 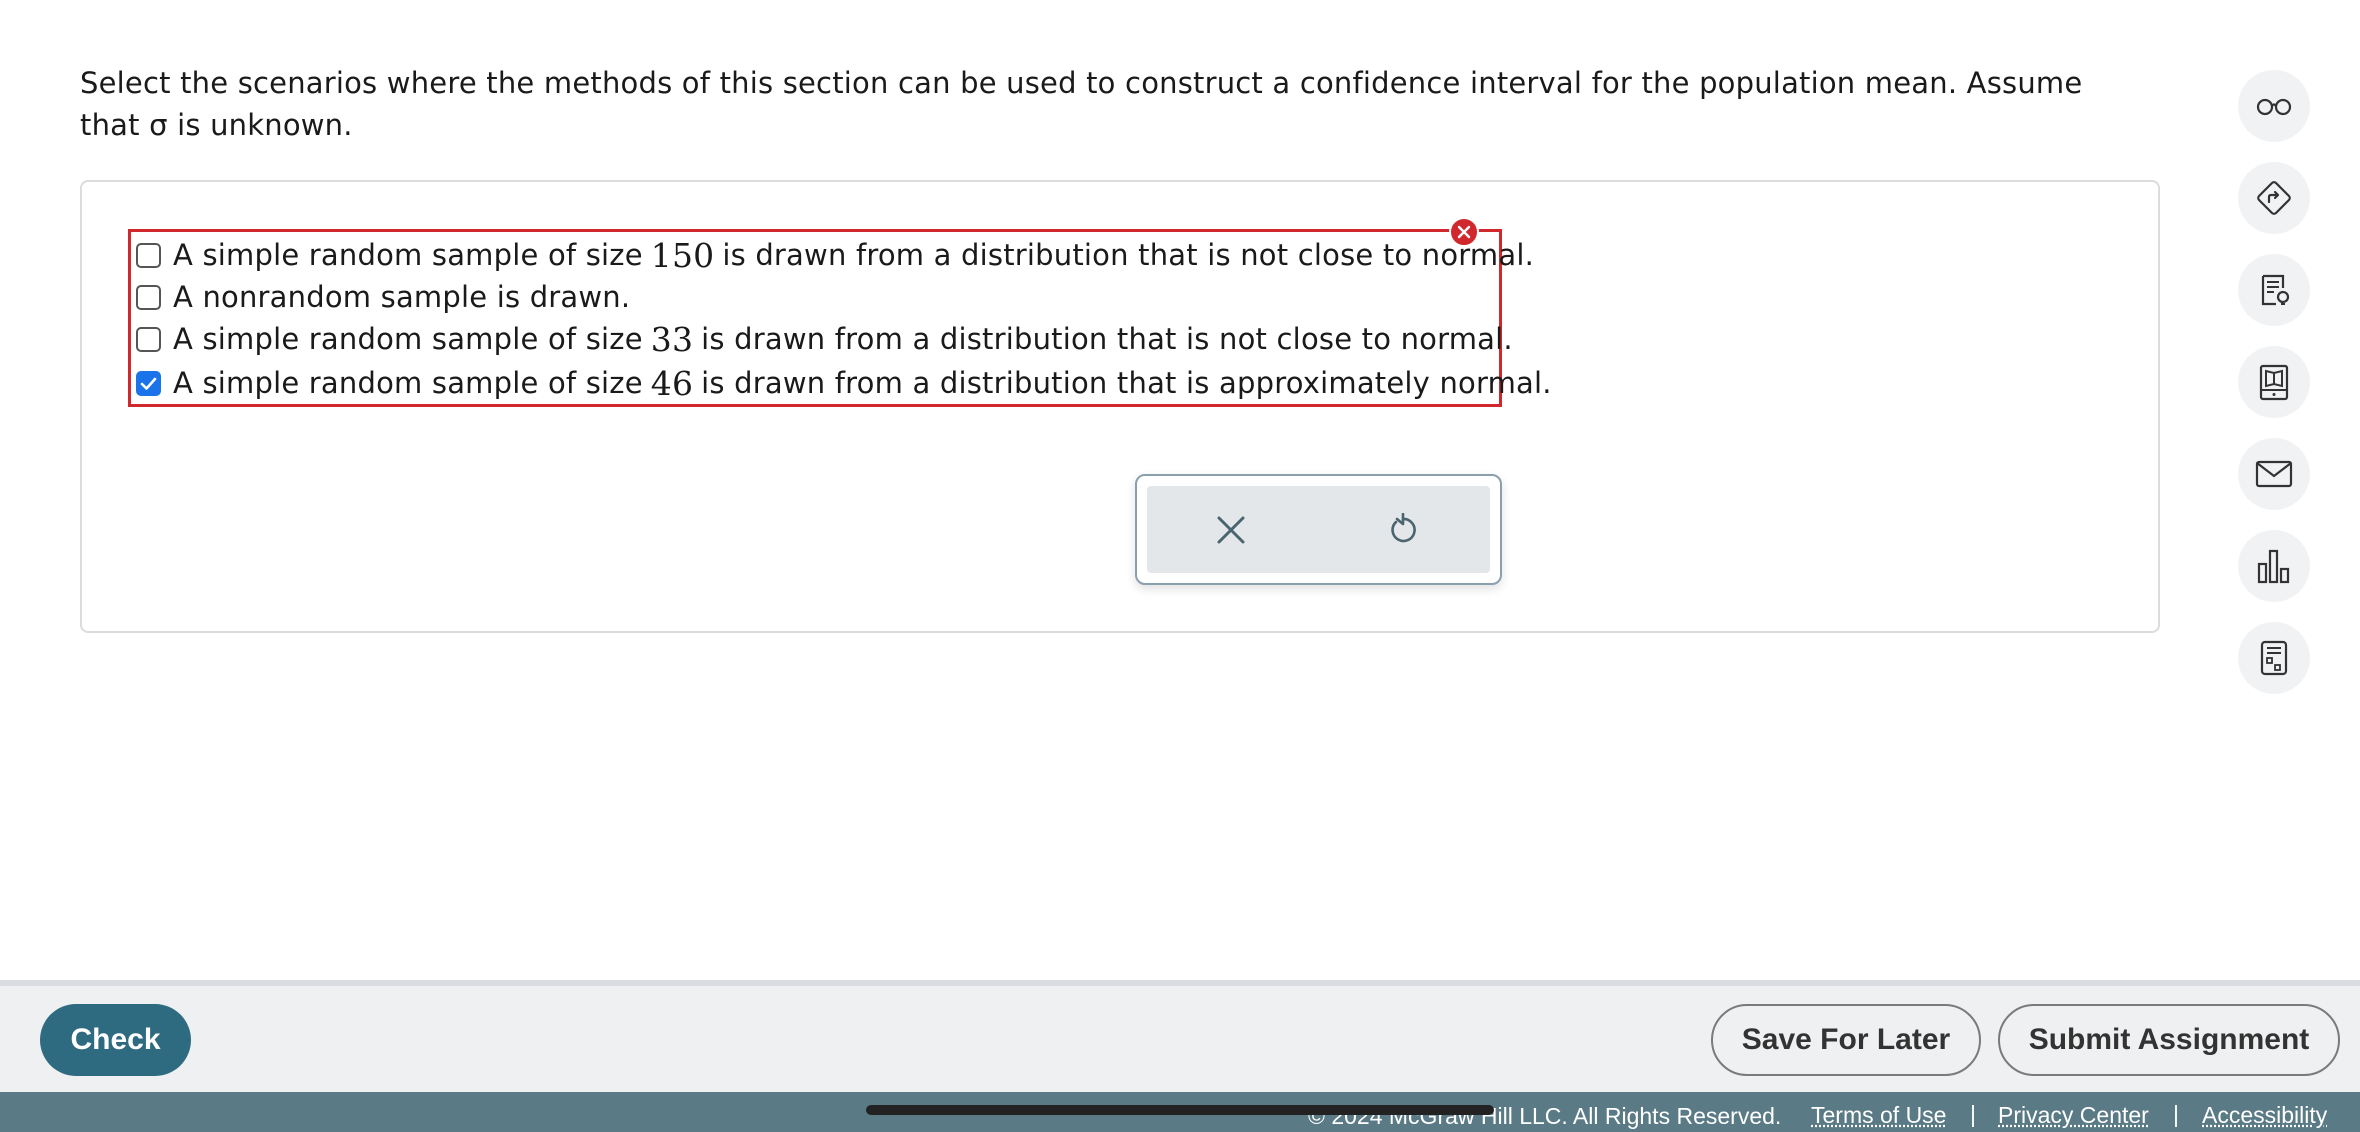 I want to click on sample-size: 150, so click(x=682, y=255).